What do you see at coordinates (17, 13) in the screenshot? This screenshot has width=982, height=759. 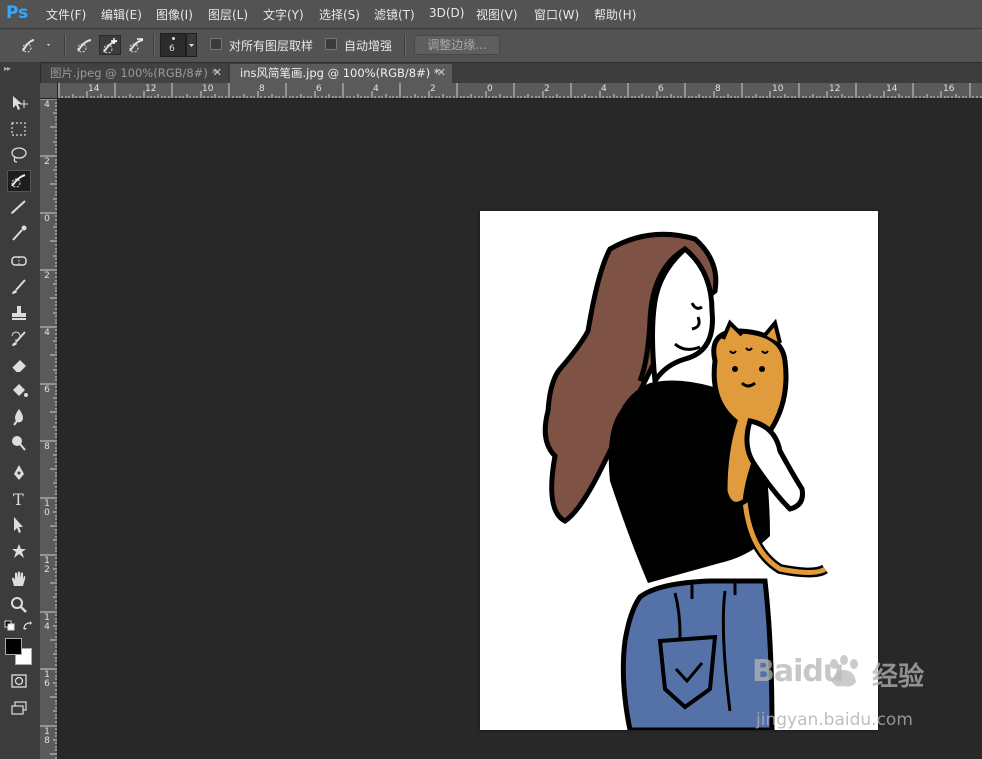 I see `photoshop-logo: Ps` at bounding box center [17, 13].